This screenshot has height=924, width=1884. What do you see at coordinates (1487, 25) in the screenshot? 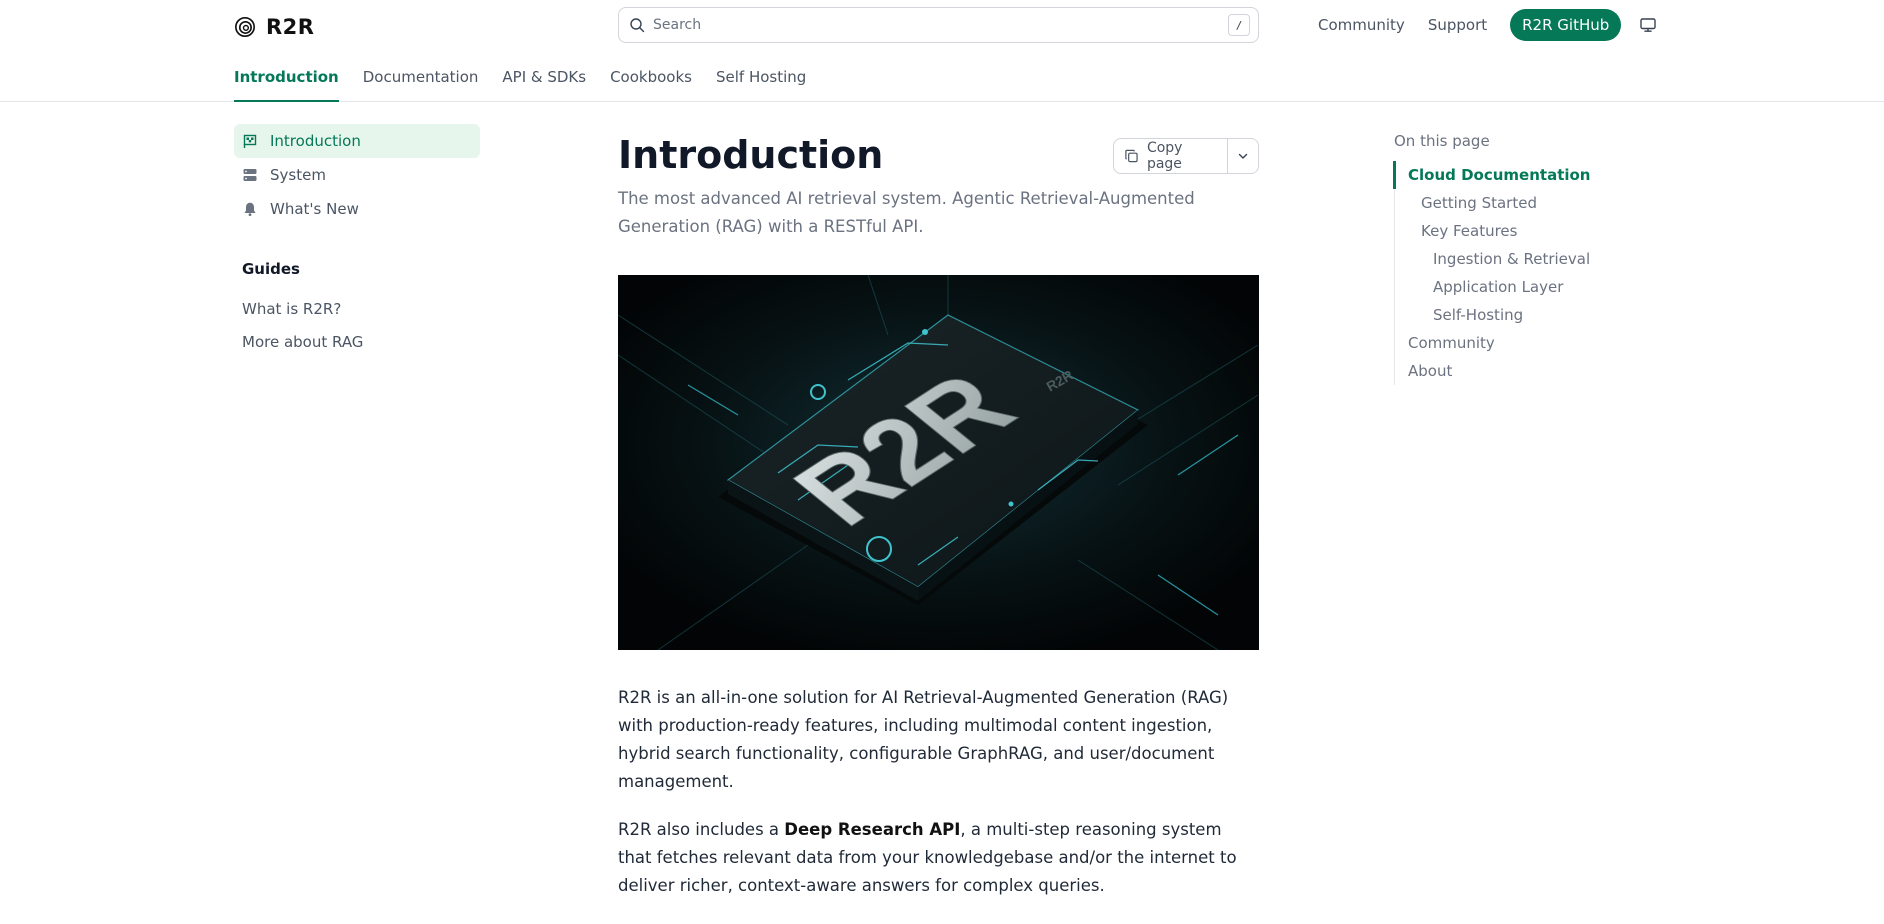
I see `top-nav: Community Support R2R GitHub` at bounding box center [1487, 25].